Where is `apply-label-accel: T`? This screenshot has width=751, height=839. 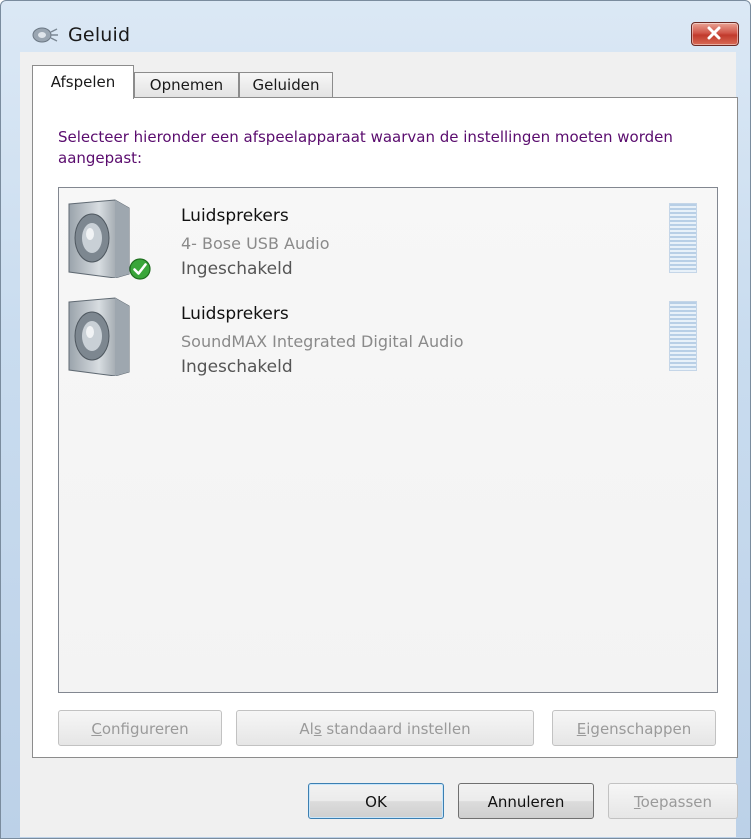
apply-label-accel: T is located at coordinates (637, 802).